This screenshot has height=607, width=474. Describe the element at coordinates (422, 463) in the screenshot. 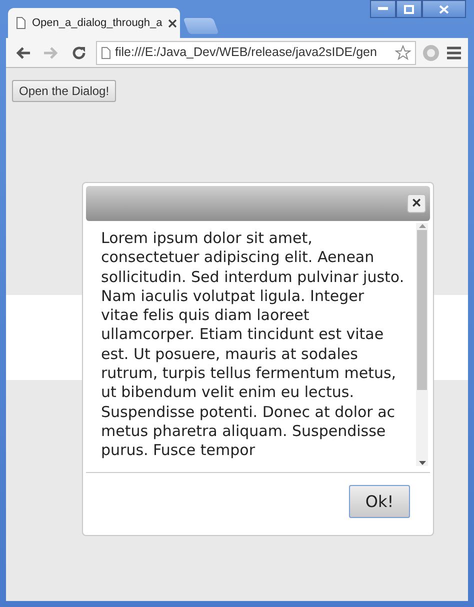

I see `scroll-down-icon` at that location.